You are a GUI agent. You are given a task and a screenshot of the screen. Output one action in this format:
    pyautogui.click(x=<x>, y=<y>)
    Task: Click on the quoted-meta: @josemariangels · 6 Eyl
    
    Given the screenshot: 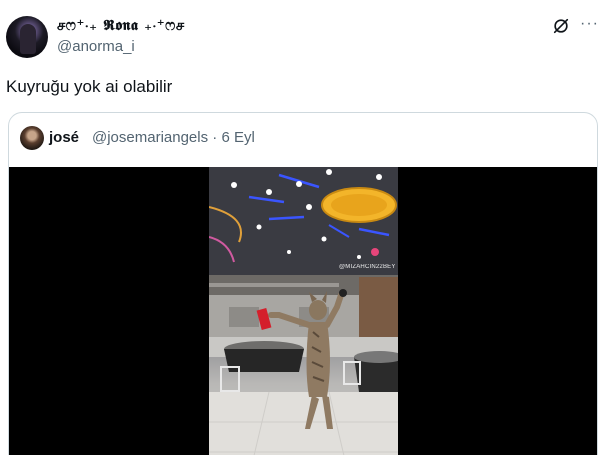 What is the action you would take?
    pyautogui.click(x=173, y=137)
    